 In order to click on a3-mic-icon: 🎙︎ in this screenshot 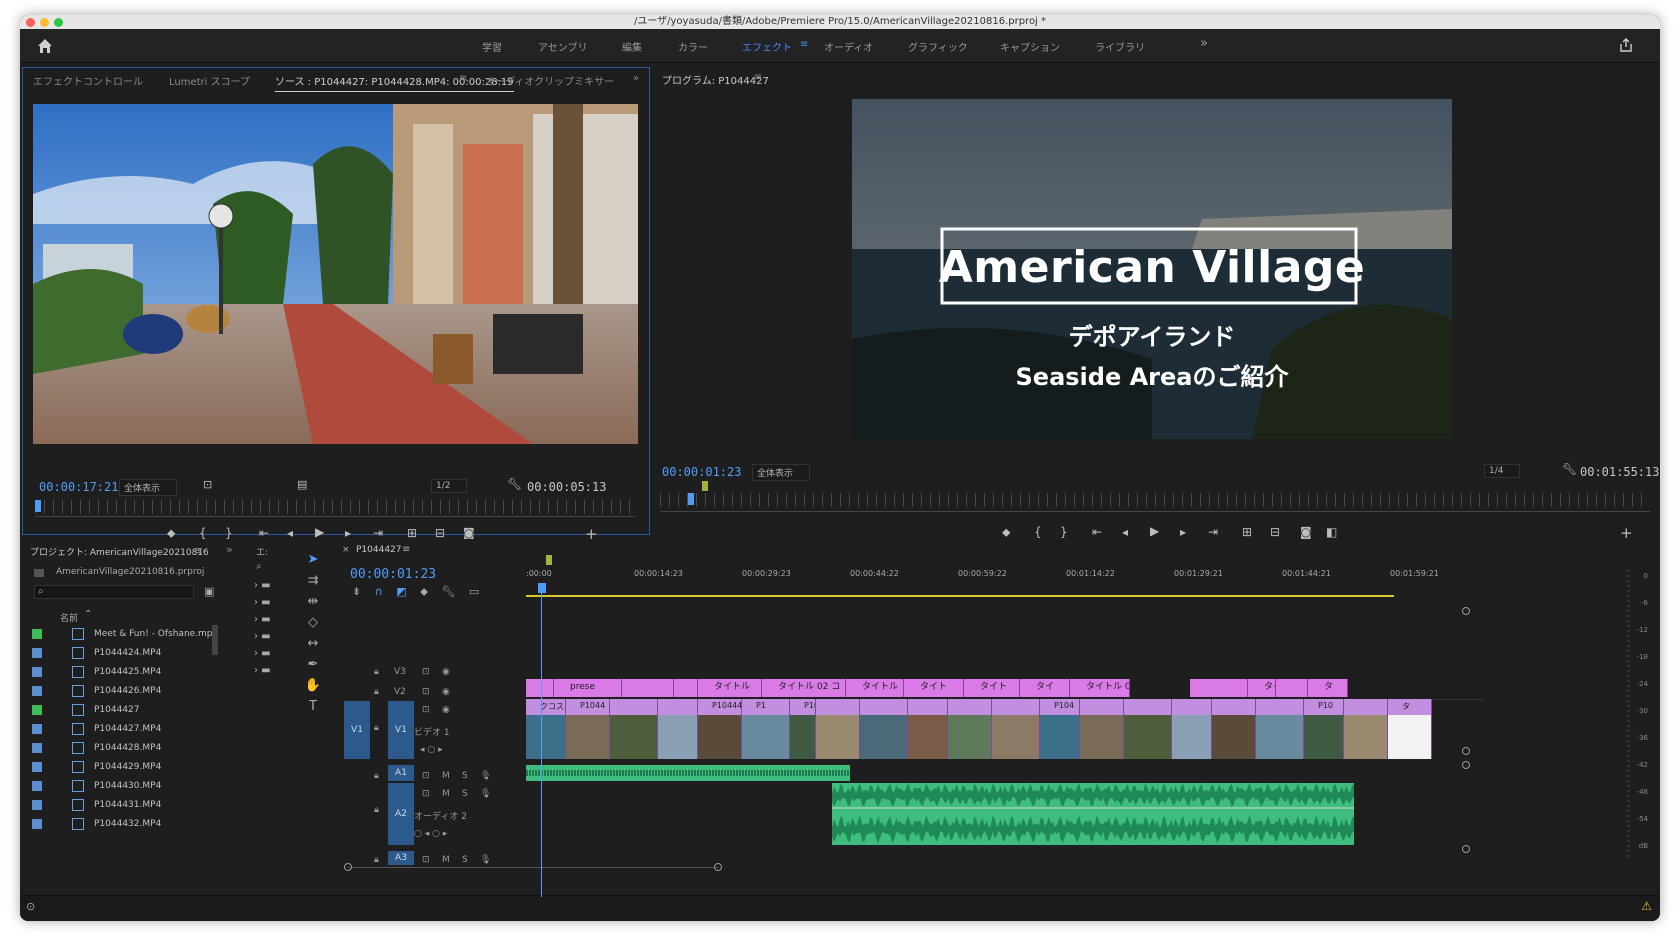, I will do `click(485, 860)`.